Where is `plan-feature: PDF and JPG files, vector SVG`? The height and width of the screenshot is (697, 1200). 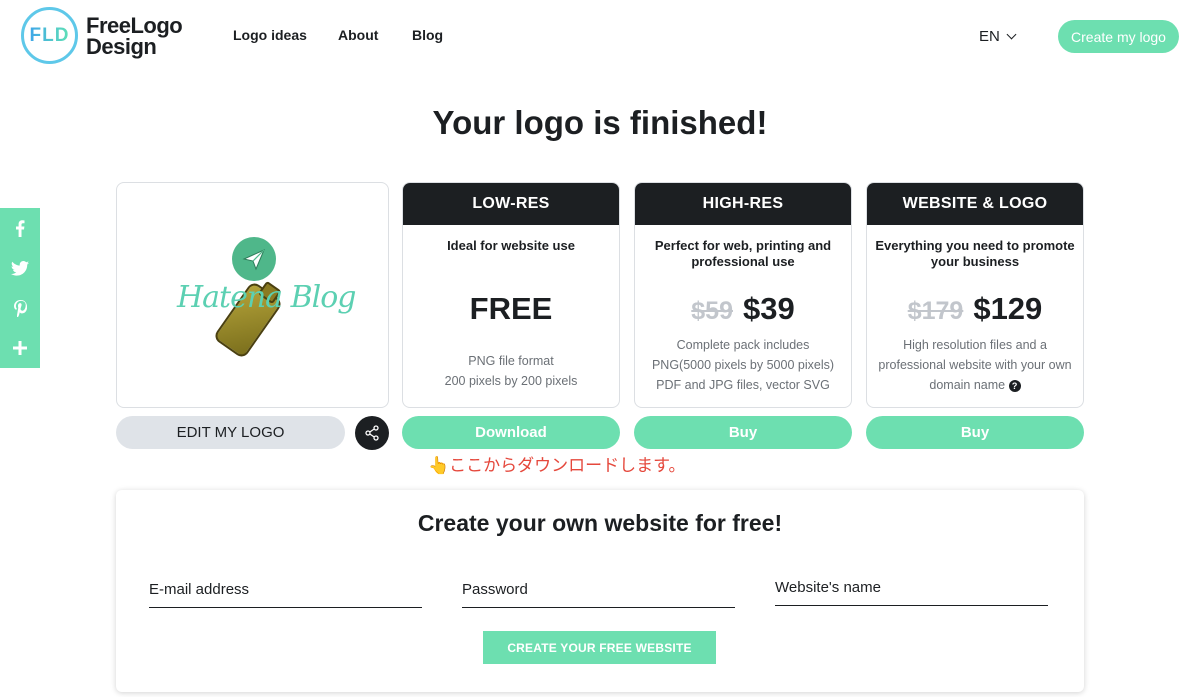 plan-feature: PDF and JPG files, vector SVG is located at coordinates (743, 385).